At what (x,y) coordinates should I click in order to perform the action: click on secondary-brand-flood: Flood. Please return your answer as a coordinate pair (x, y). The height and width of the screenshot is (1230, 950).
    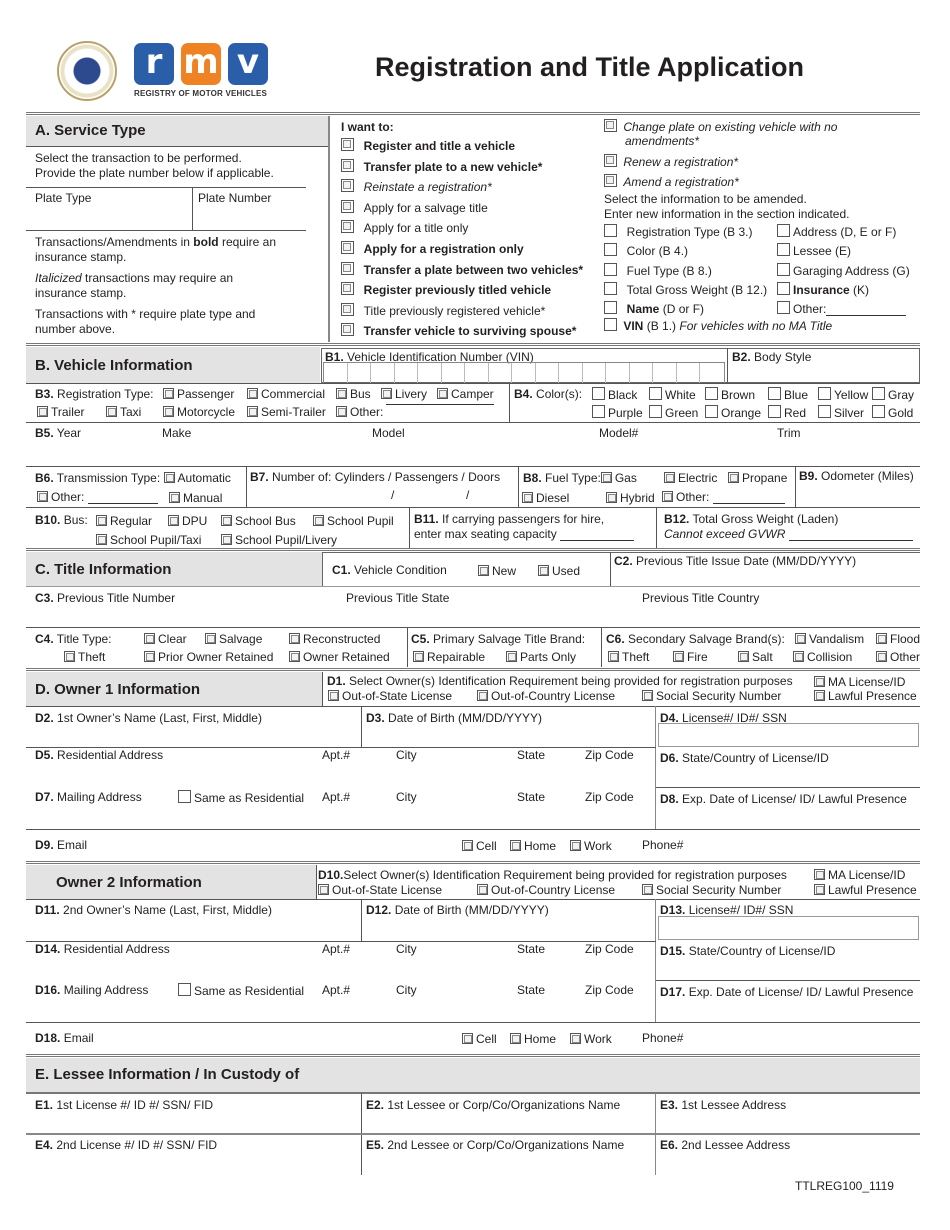
    Looking at the image, I should click on (898, 639).